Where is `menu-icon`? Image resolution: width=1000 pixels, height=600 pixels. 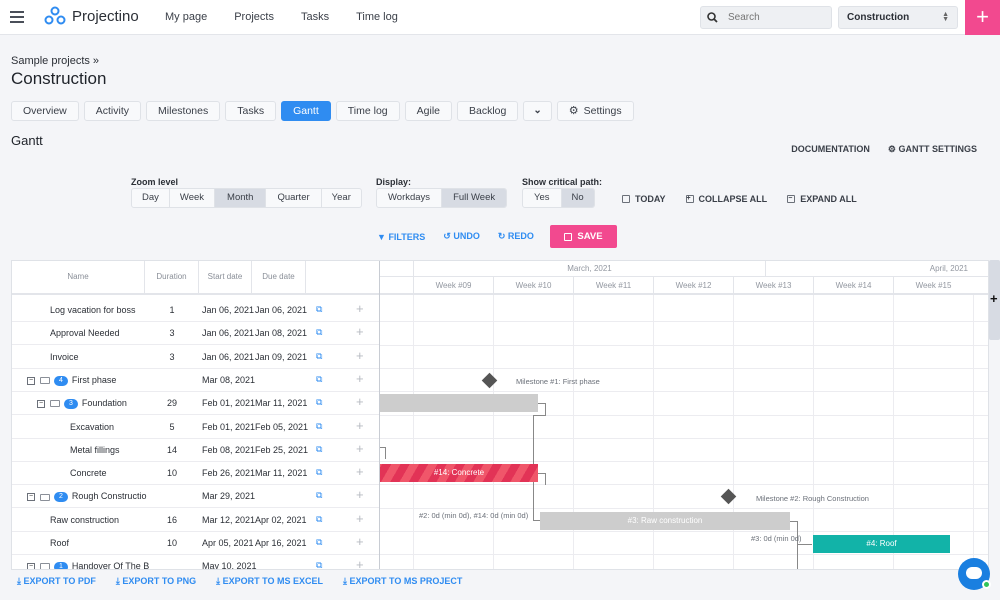
menu-icon is located at coordinates (17, 17).